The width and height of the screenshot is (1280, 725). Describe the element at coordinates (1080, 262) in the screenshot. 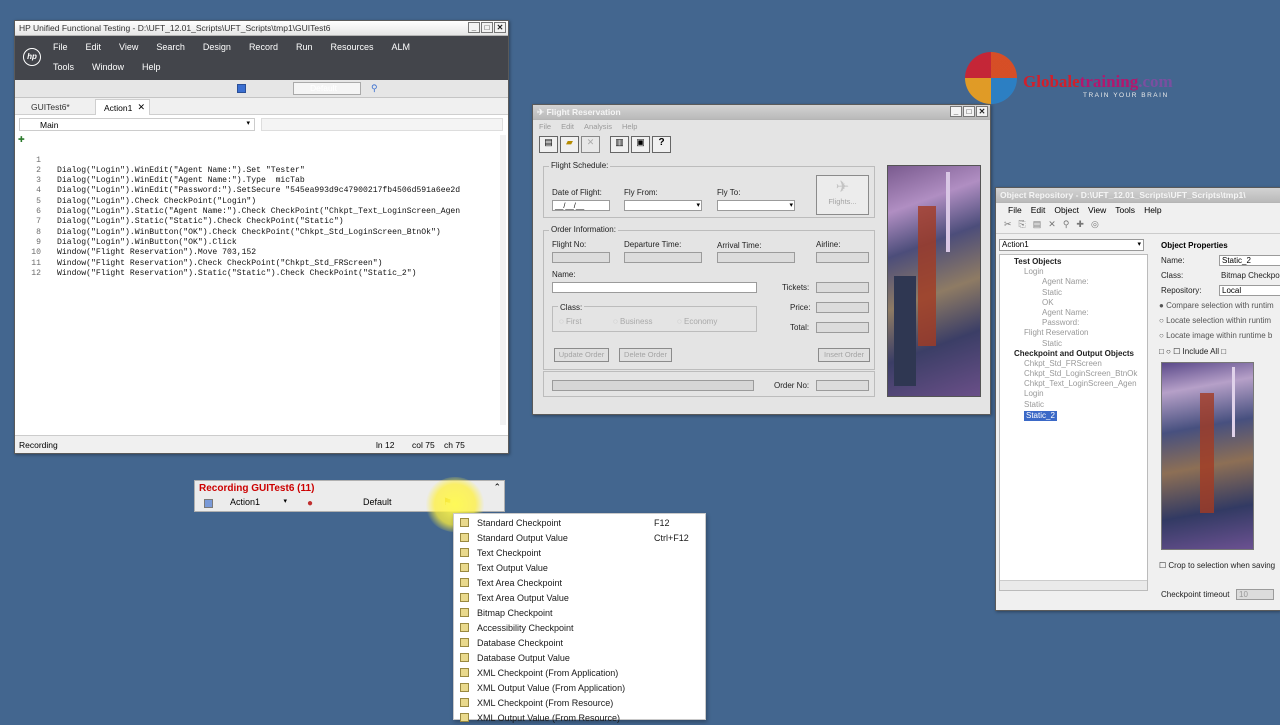

I see `tree-node-test-objects: Test Objects` at that location.